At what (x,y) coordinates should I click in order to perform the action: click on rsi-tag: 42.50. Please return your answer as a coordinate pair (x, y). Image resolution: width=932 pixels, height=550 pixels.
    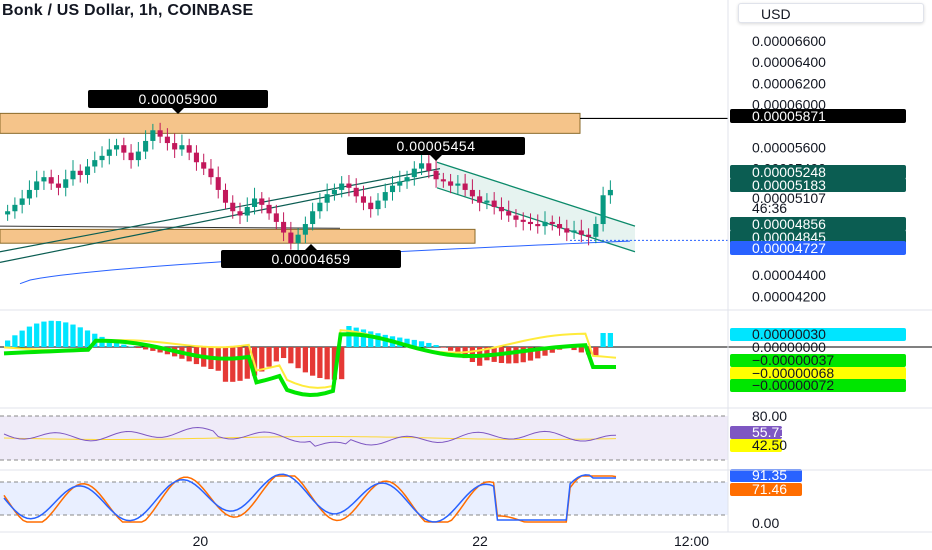
    Looking at the image, I should click on (758, 445).